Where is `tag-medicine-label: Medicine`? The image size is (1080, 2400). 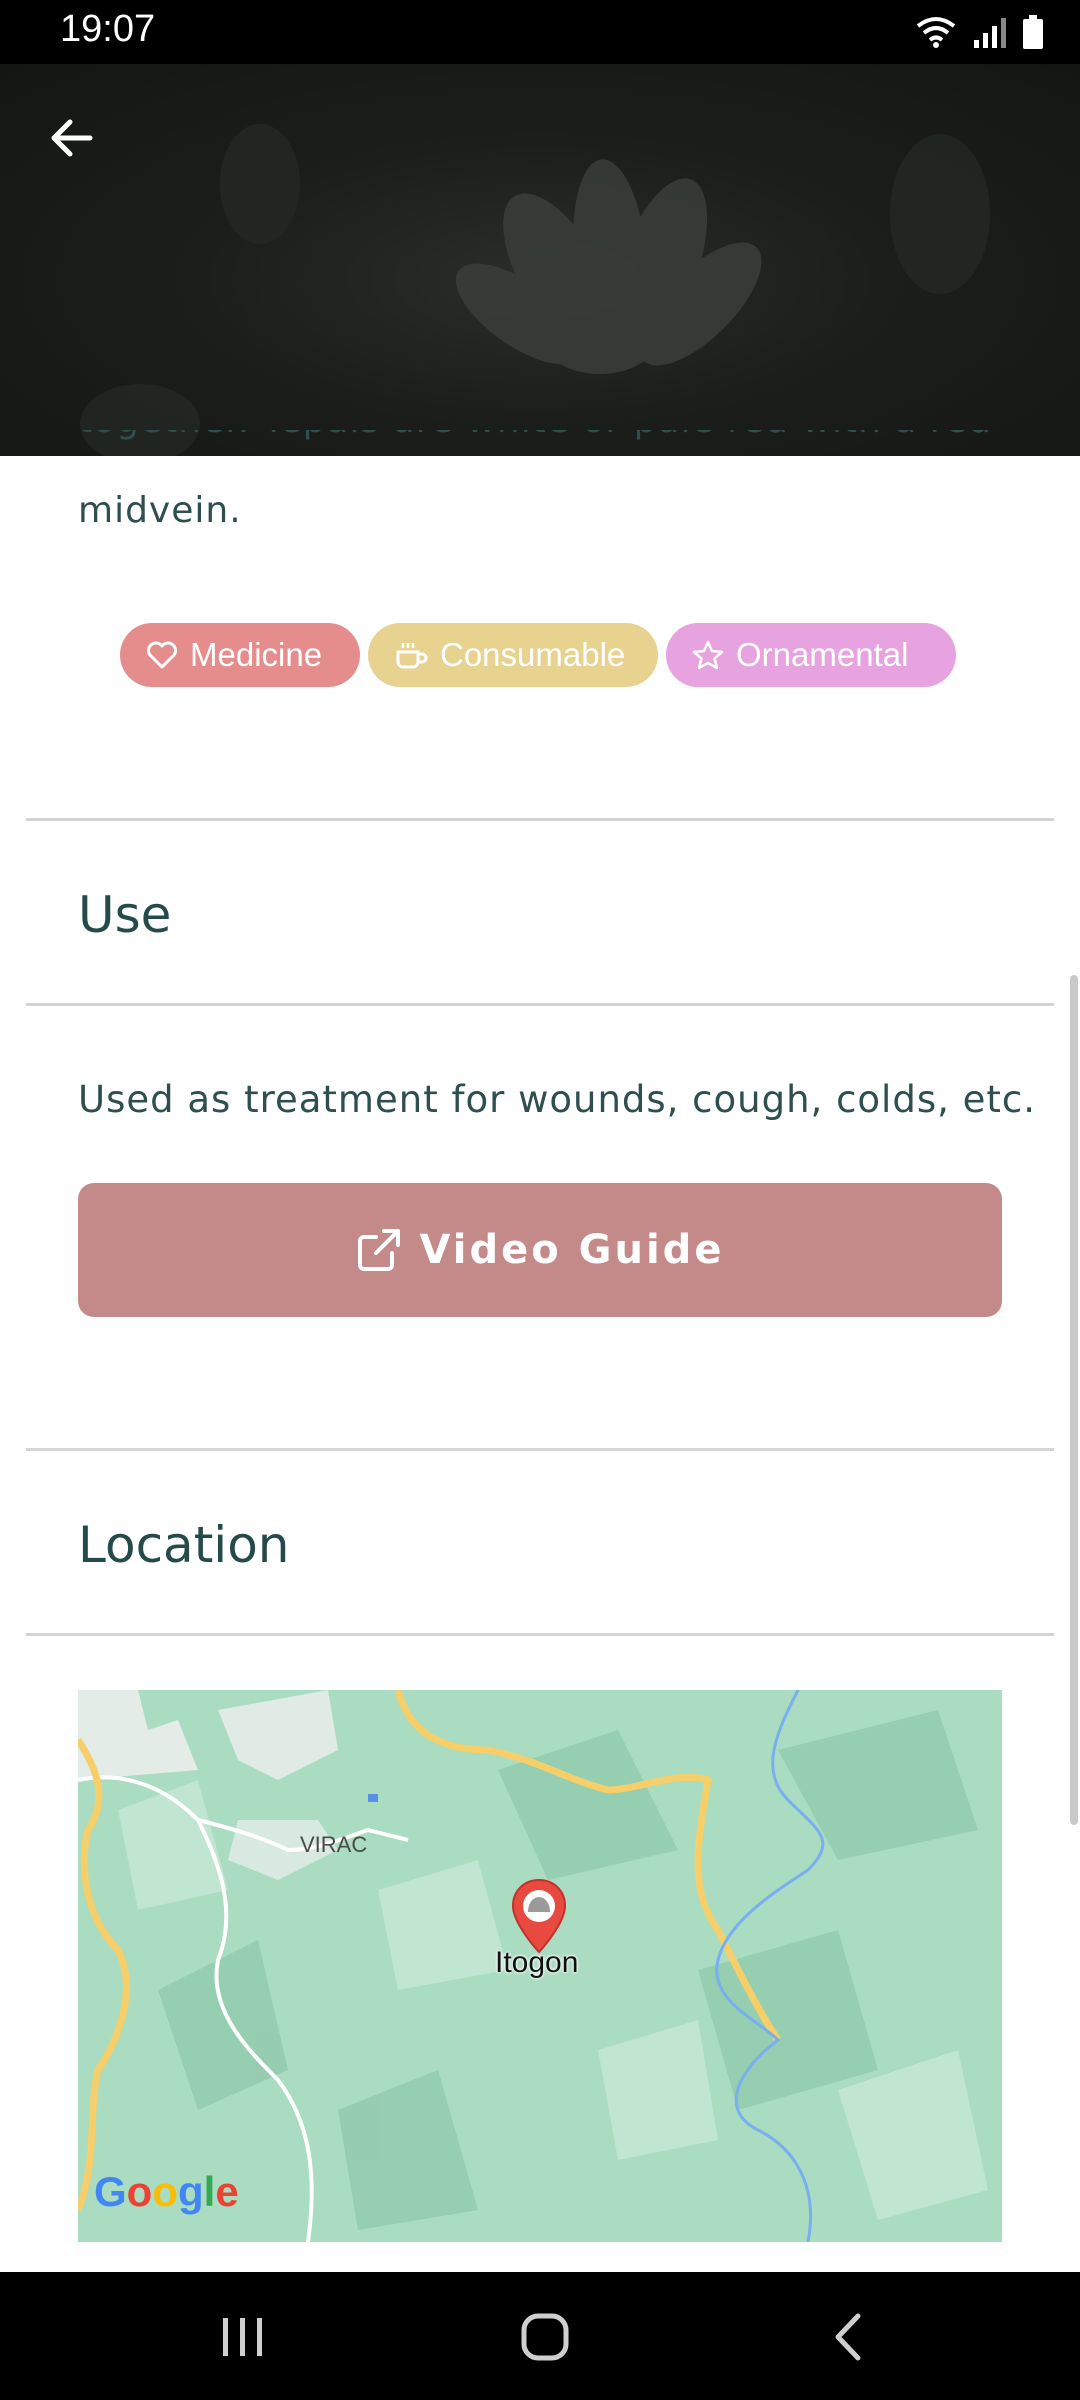 tag-medicine-label: Medicine is located at coordinates (256, 654).